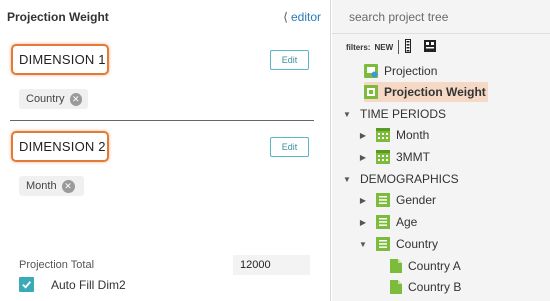 This screenshot has height=301, width=550. Describe the element at coordinates (416, 200) in the screenshot. I see `tree-item-label: Gender` at that location.